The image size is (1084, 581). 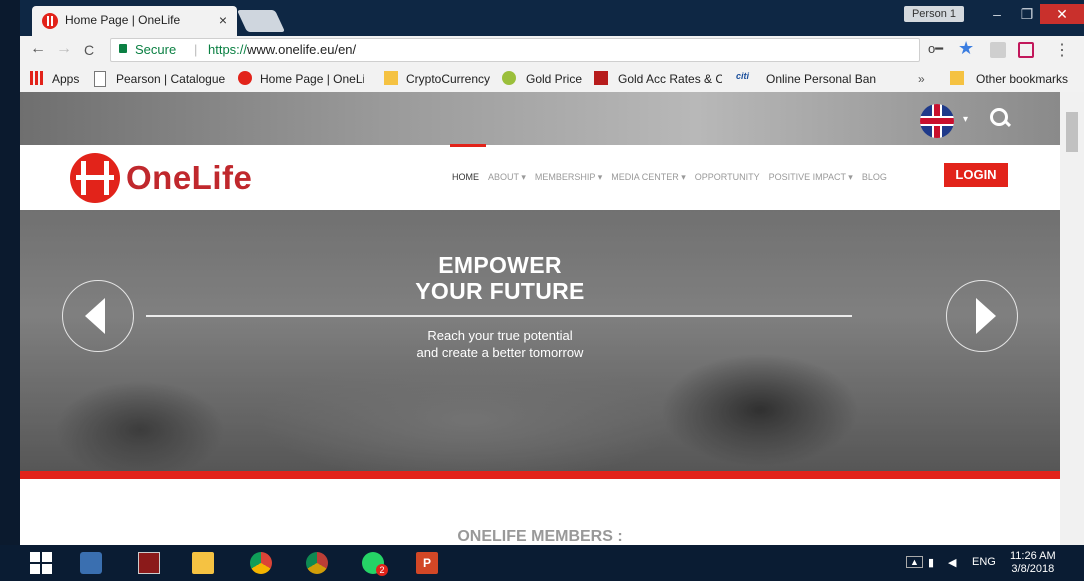 I want to click on search-icon, so click(x=999, y=117).